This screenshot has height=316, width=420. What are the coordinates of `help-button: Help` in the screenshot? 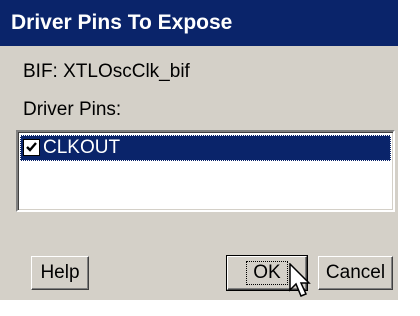 It's located at (60, 273).